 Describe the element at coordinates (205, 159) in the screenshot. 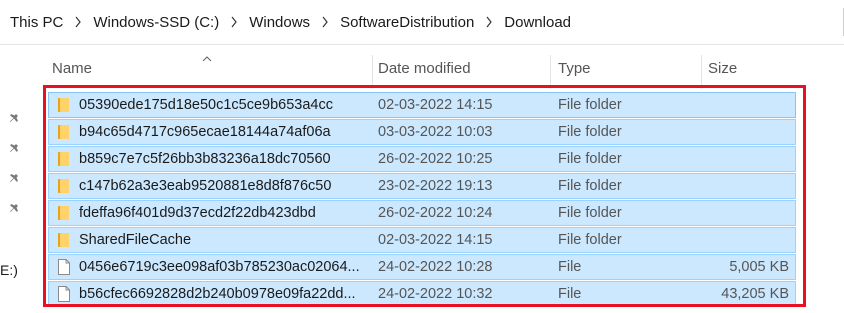

I see `file-name: b859c7e7c5f26bb3b83236a18dc70560` at that location.